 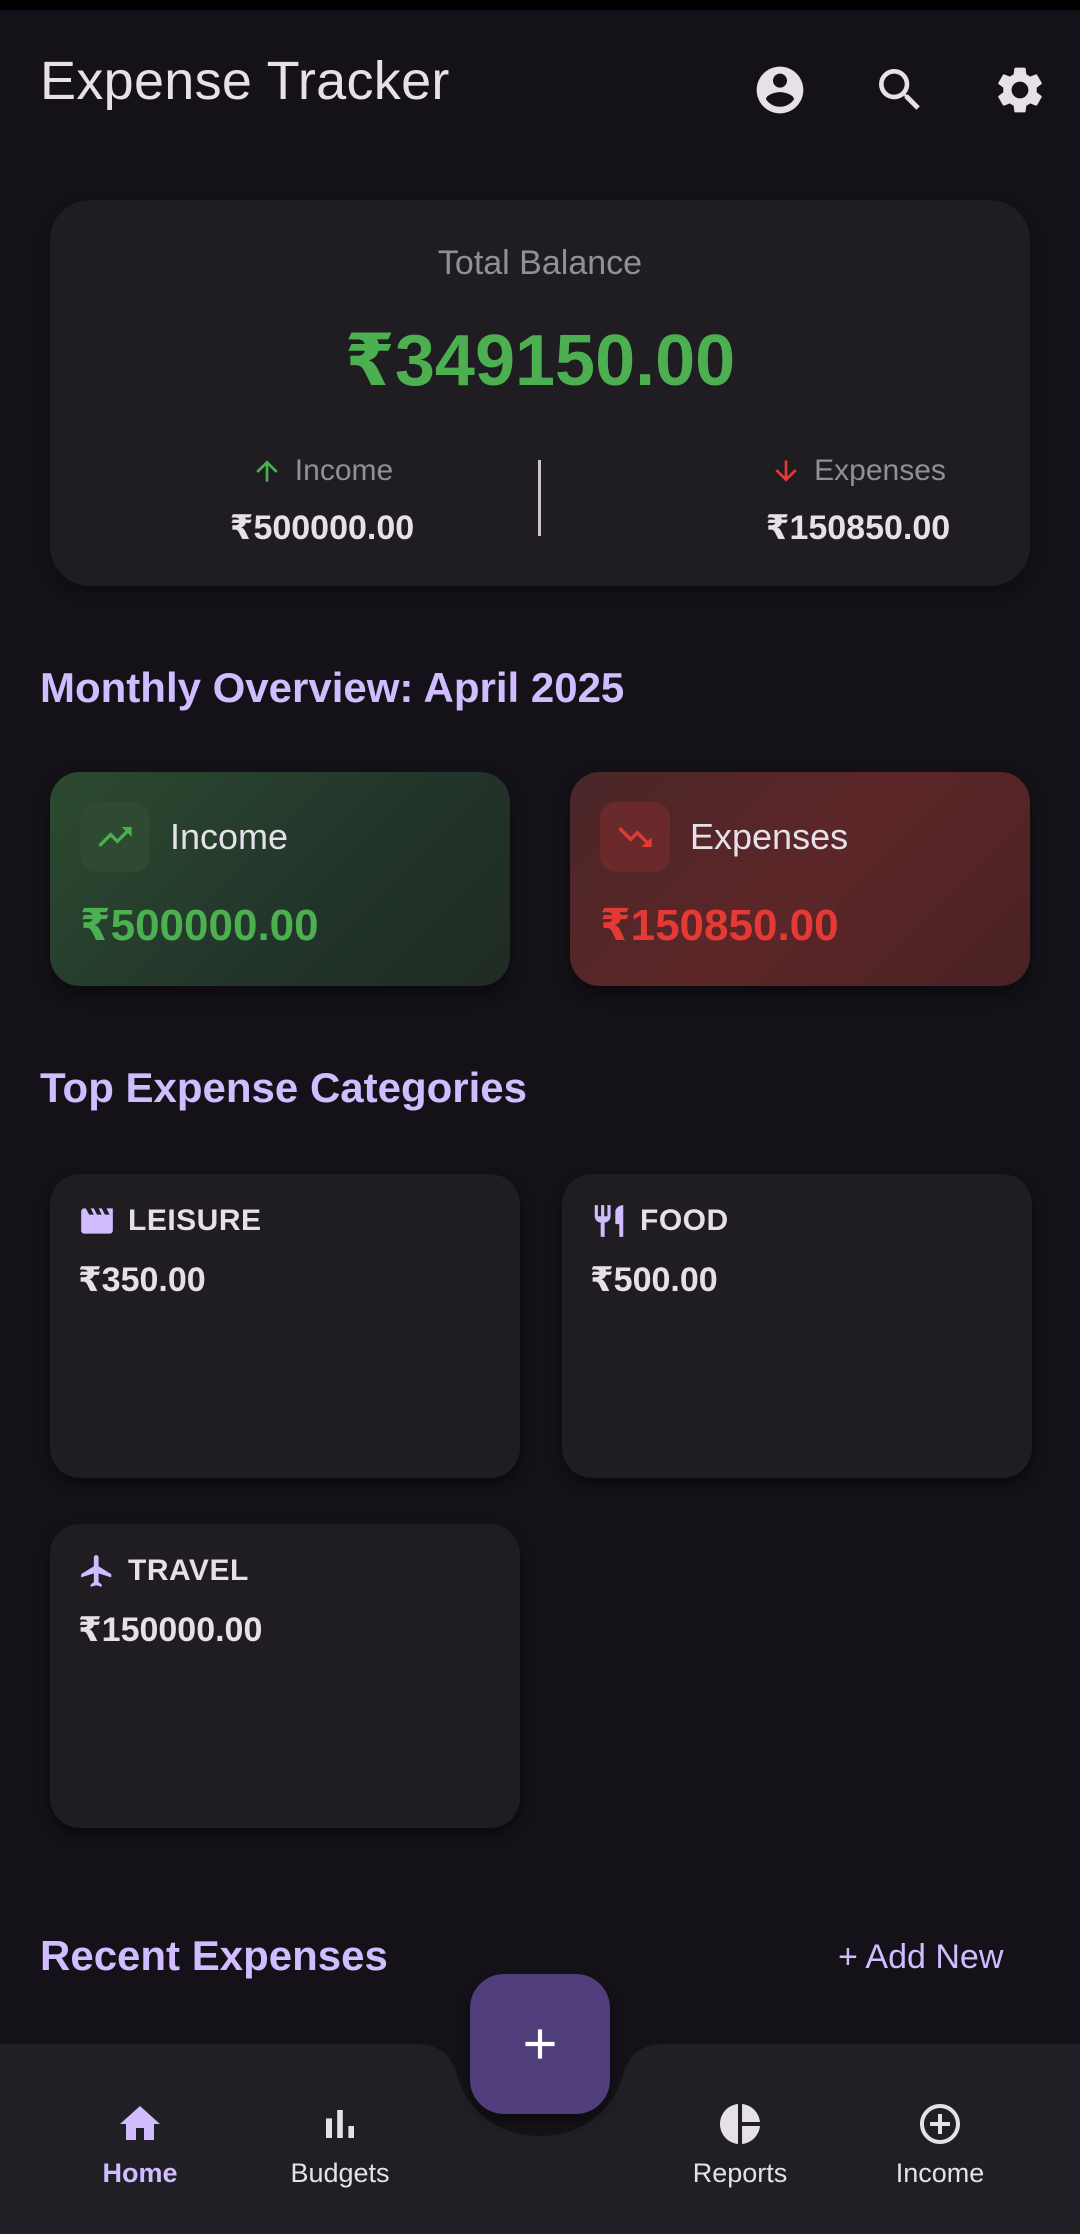 What do you see at coordinates (900, 90) in the screenshot?
I see `search-icon` at bounding box center [900, 90].